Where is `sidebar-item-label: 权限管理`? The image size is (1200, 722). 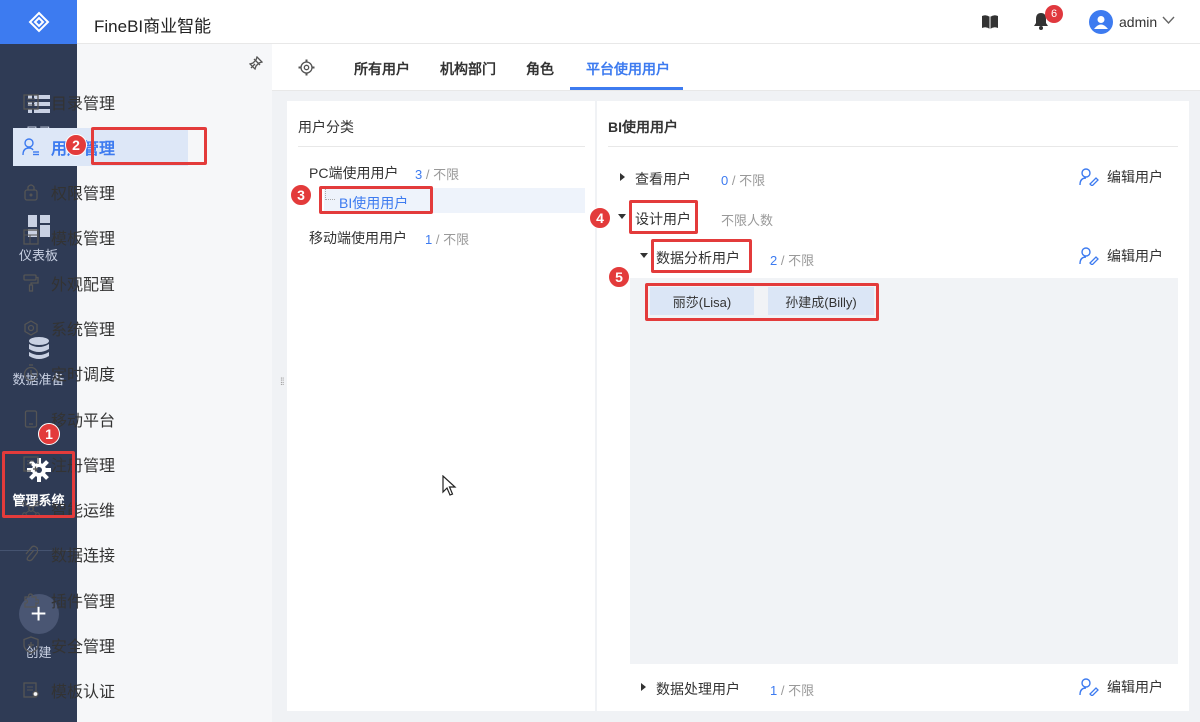
sidebar-item-label: 权限管理 is located at coordinates (83, 194).